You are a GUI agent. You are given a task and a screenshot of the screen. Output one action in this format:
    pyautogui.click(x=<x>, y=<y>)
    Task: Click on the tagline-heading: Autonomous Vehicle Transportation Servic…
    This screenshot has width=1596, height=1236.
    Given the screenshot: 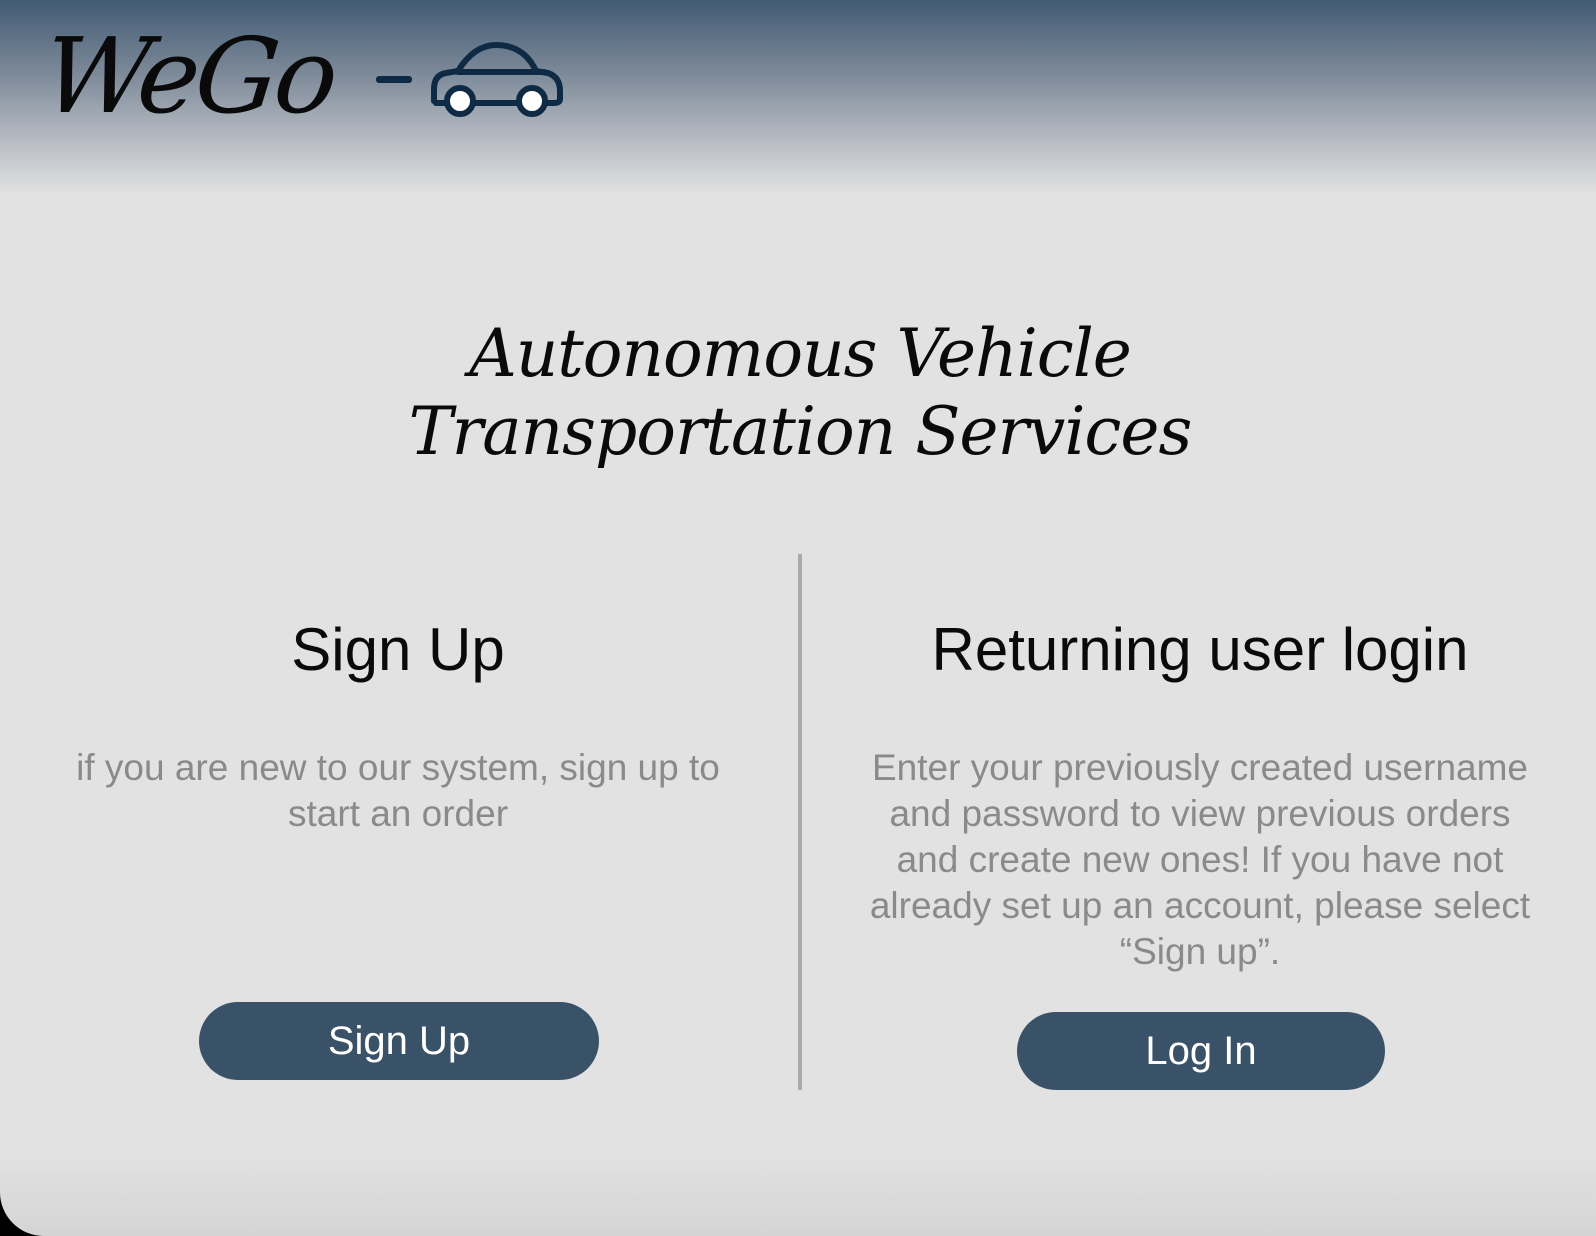 What is the action you would take?
    pyautogui.click(x=800, y=392)
    